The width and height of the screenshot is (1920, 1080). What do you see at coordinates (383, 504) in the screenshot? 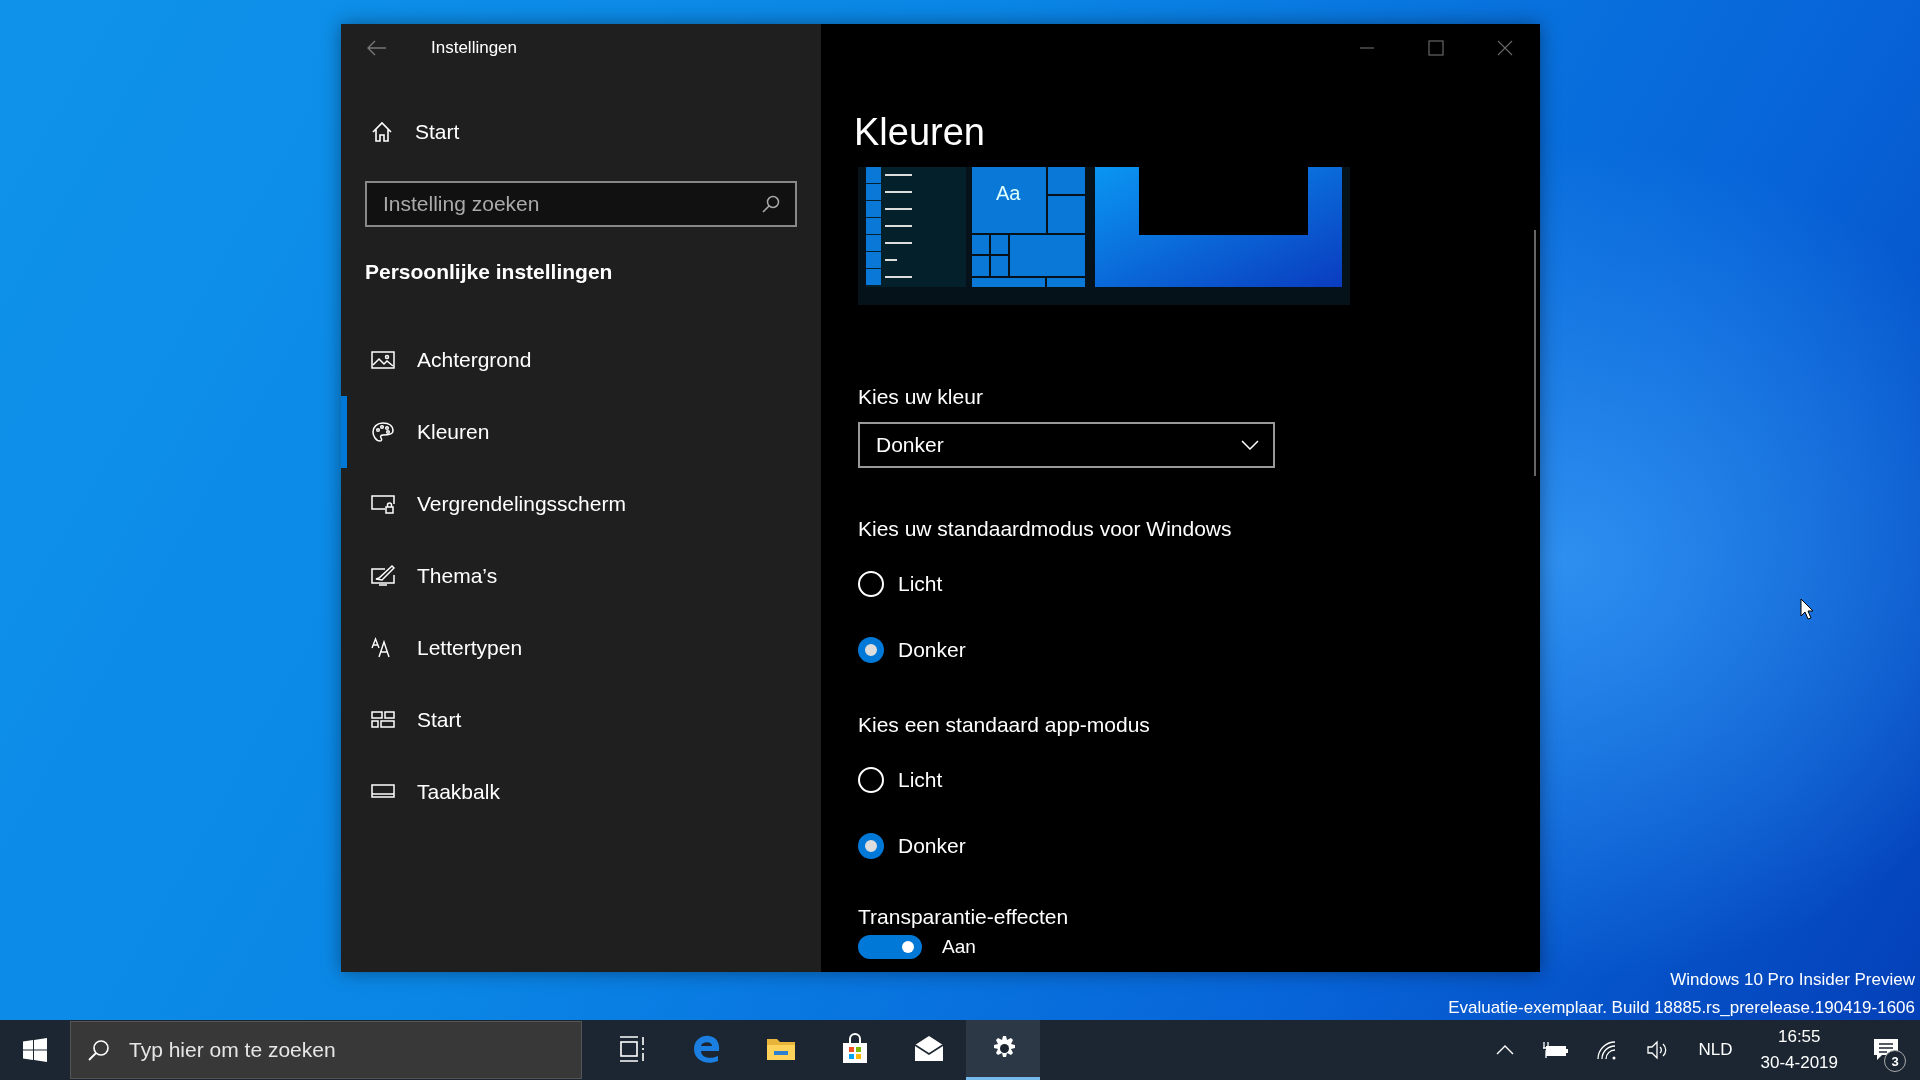
I see `monitor-lock-icon` at bounding box center [383, 504].